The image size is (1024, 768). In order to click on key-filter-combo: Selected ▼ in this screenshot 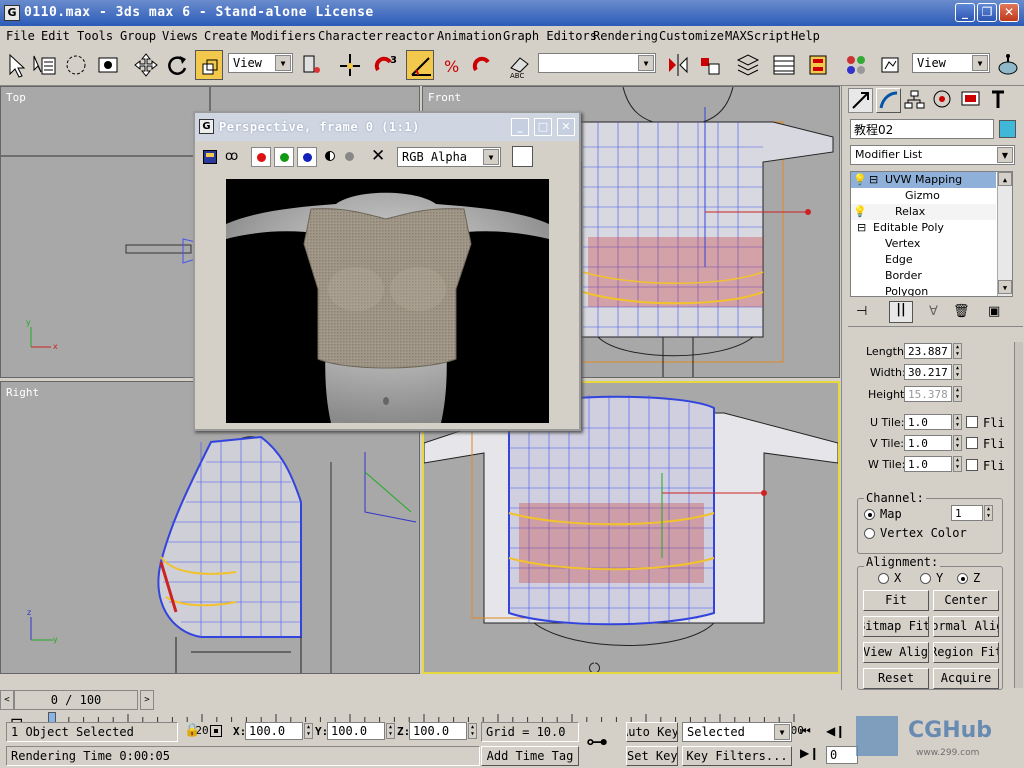, I will do `click(737, 732)`.